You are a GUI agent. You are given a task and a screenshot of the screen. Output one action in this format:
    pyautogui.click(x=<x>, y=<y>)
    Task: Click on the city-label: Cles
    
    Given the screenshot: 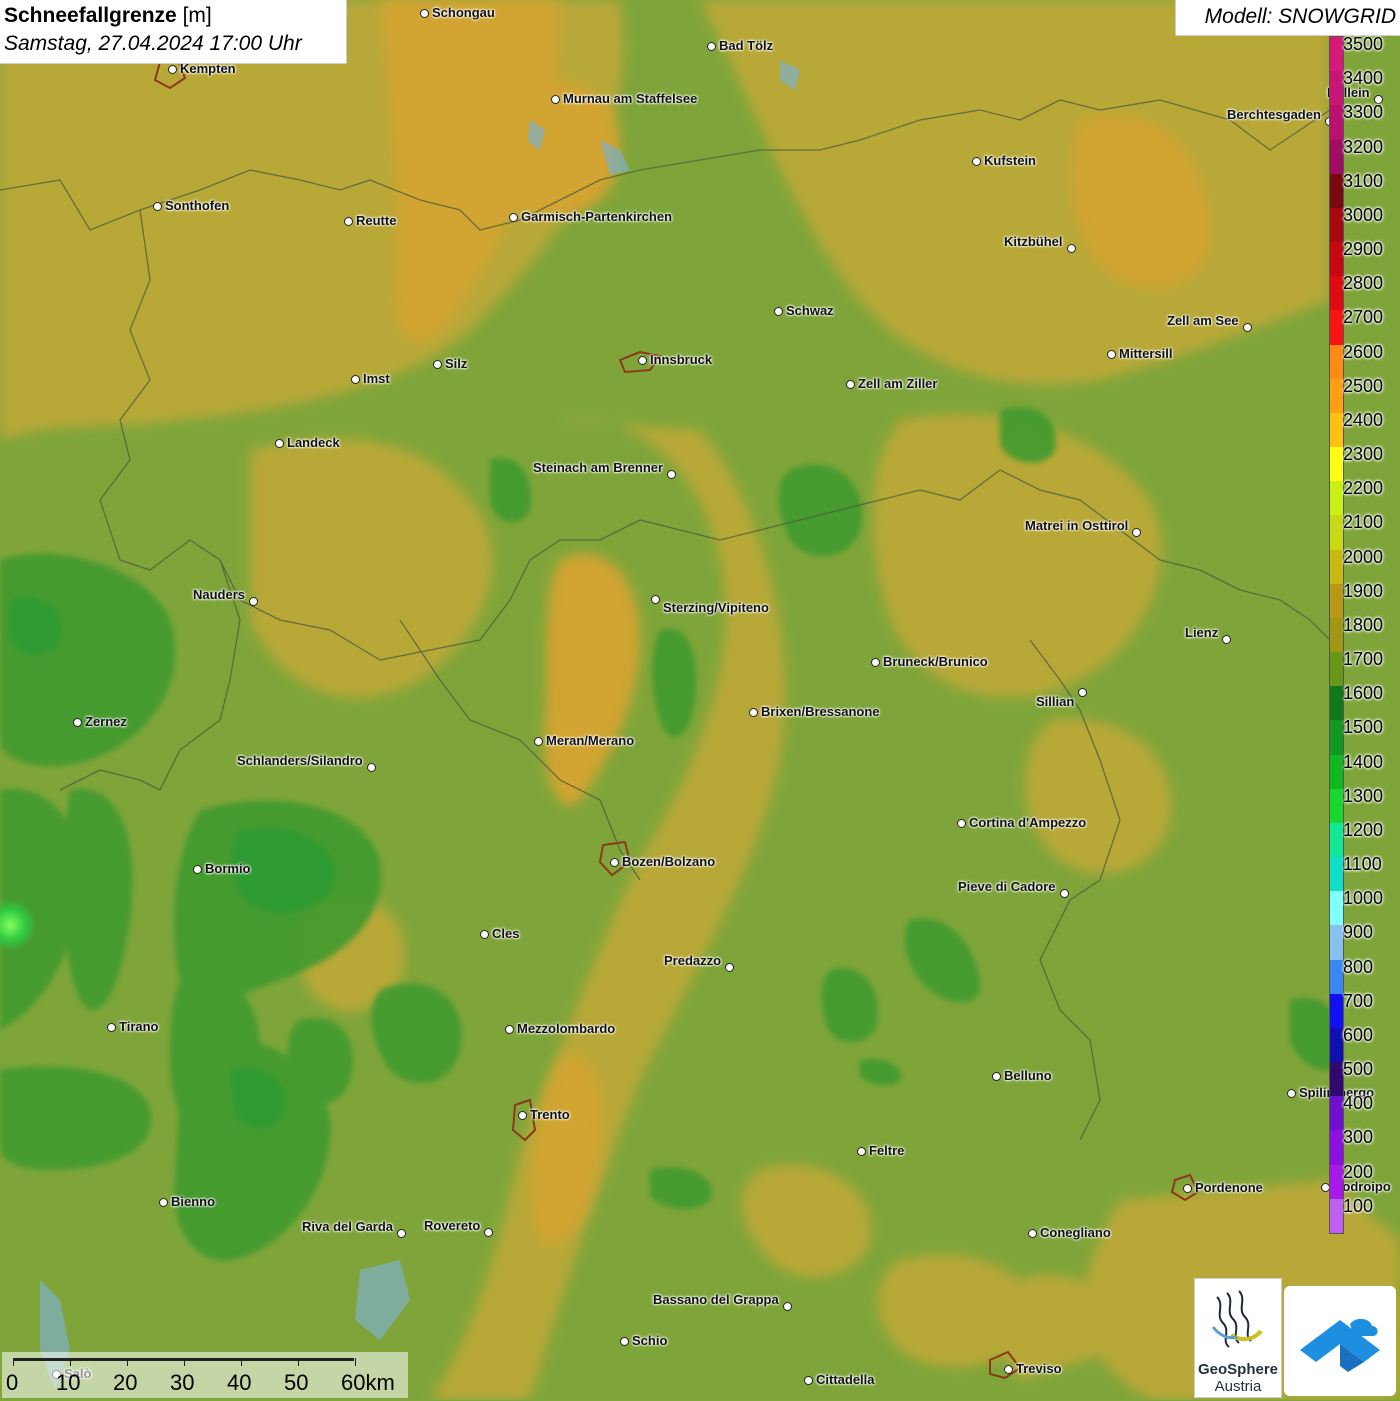 What is the action you would take?
    pyautogui.click(x=505, y=933)
    